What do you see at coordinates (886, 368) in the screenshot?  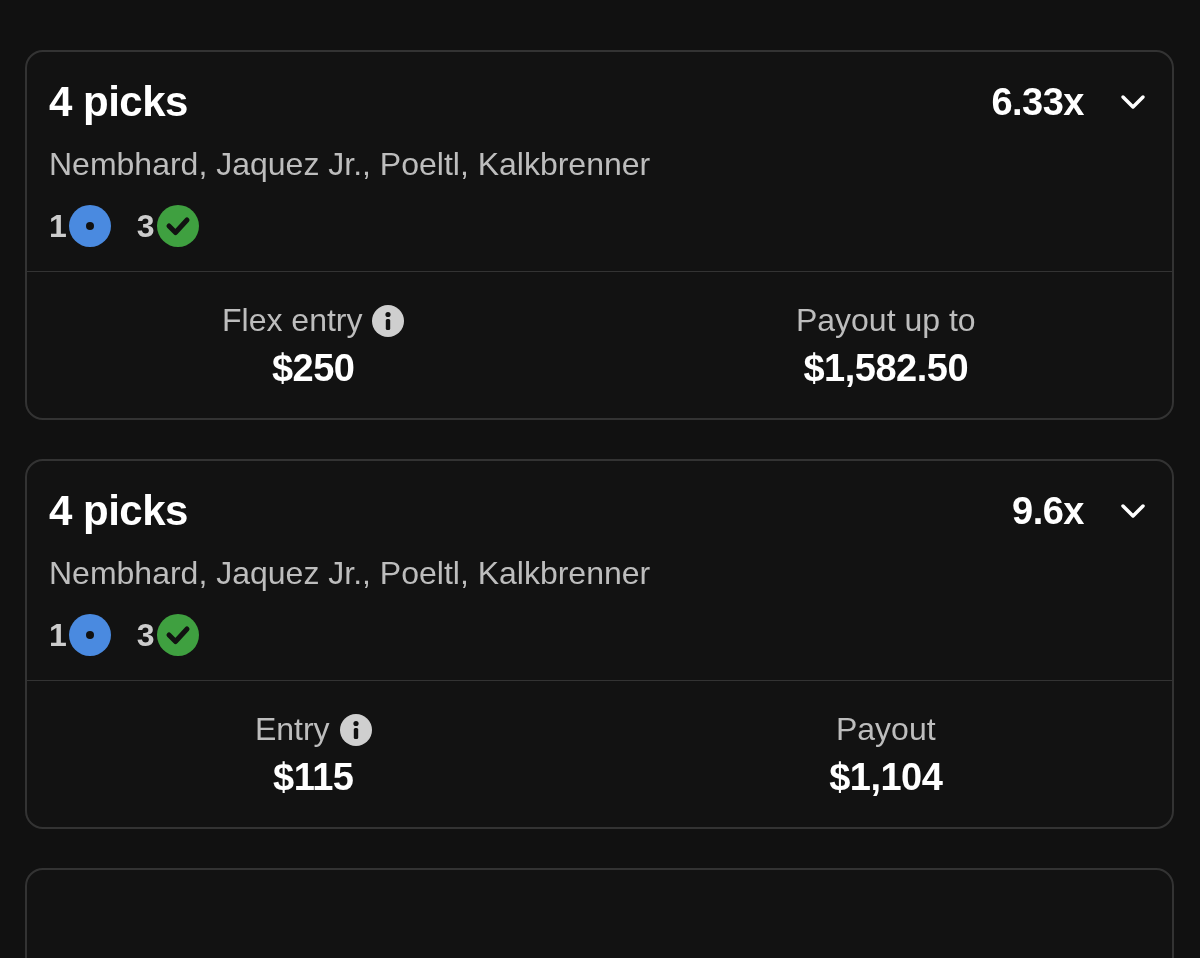 I see `payout-amount: $1,582.50` at bounding box center [886, 368].